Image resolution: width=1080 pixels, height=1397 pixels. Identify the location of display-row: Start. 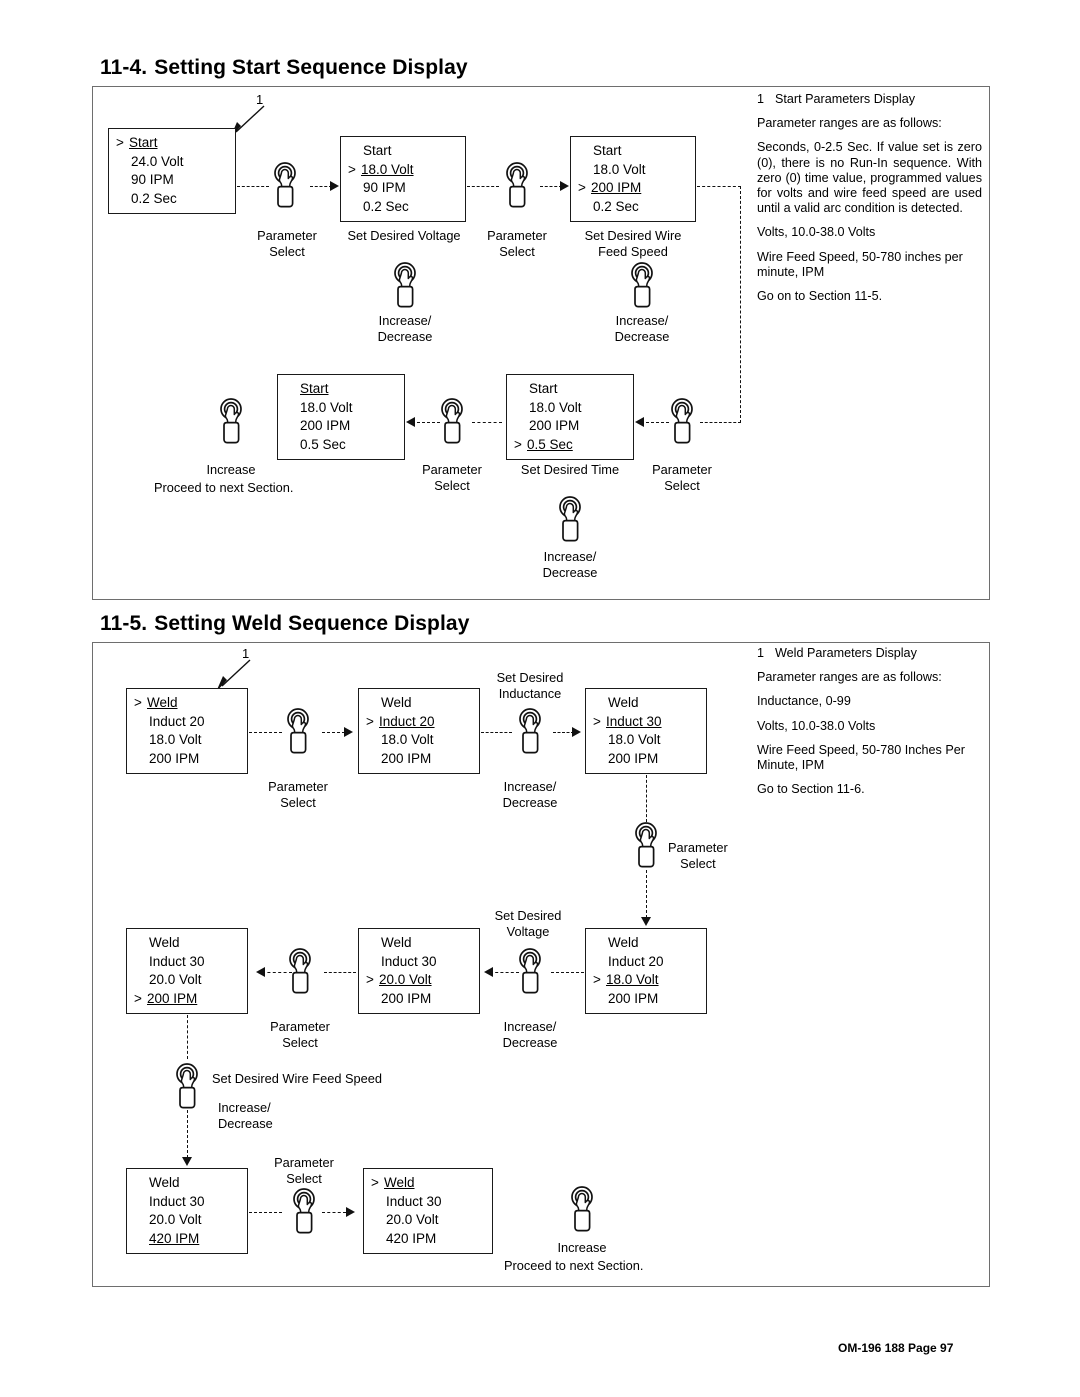
(633, 151).